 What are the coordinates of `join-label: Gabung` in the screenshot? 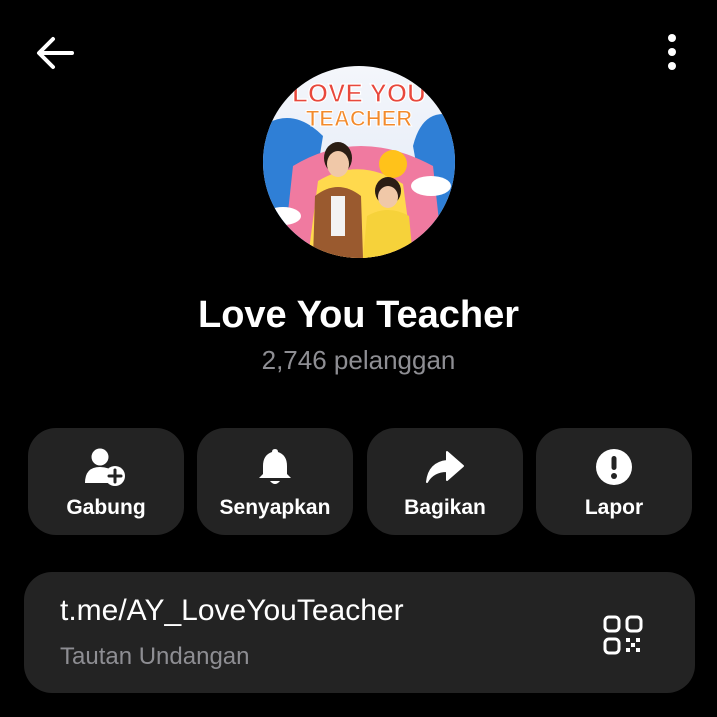 It's located at (106, 507).